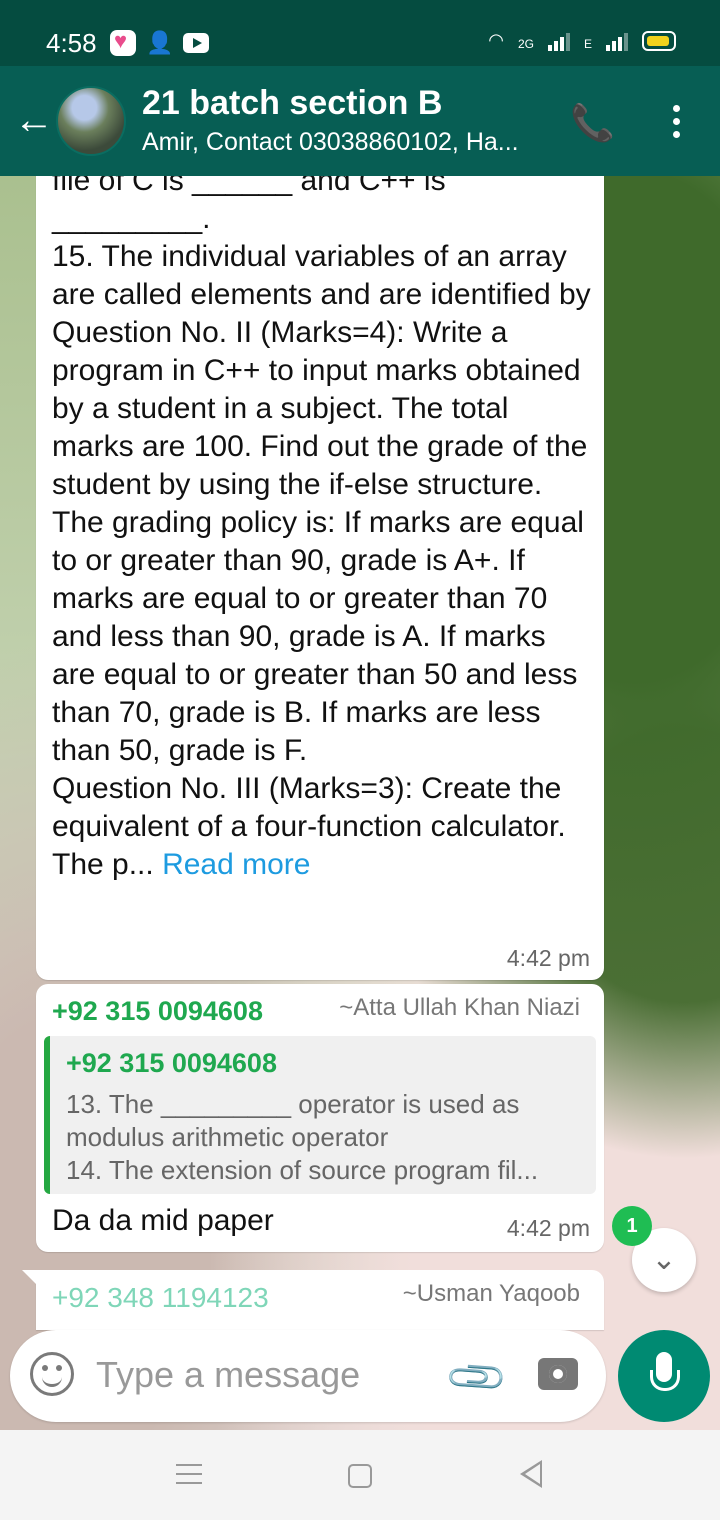 This screenshot has height=1520, width=720. Describe the element at coordinates (558, 1374) in the screenshot. I see `camera-icon` at that location.